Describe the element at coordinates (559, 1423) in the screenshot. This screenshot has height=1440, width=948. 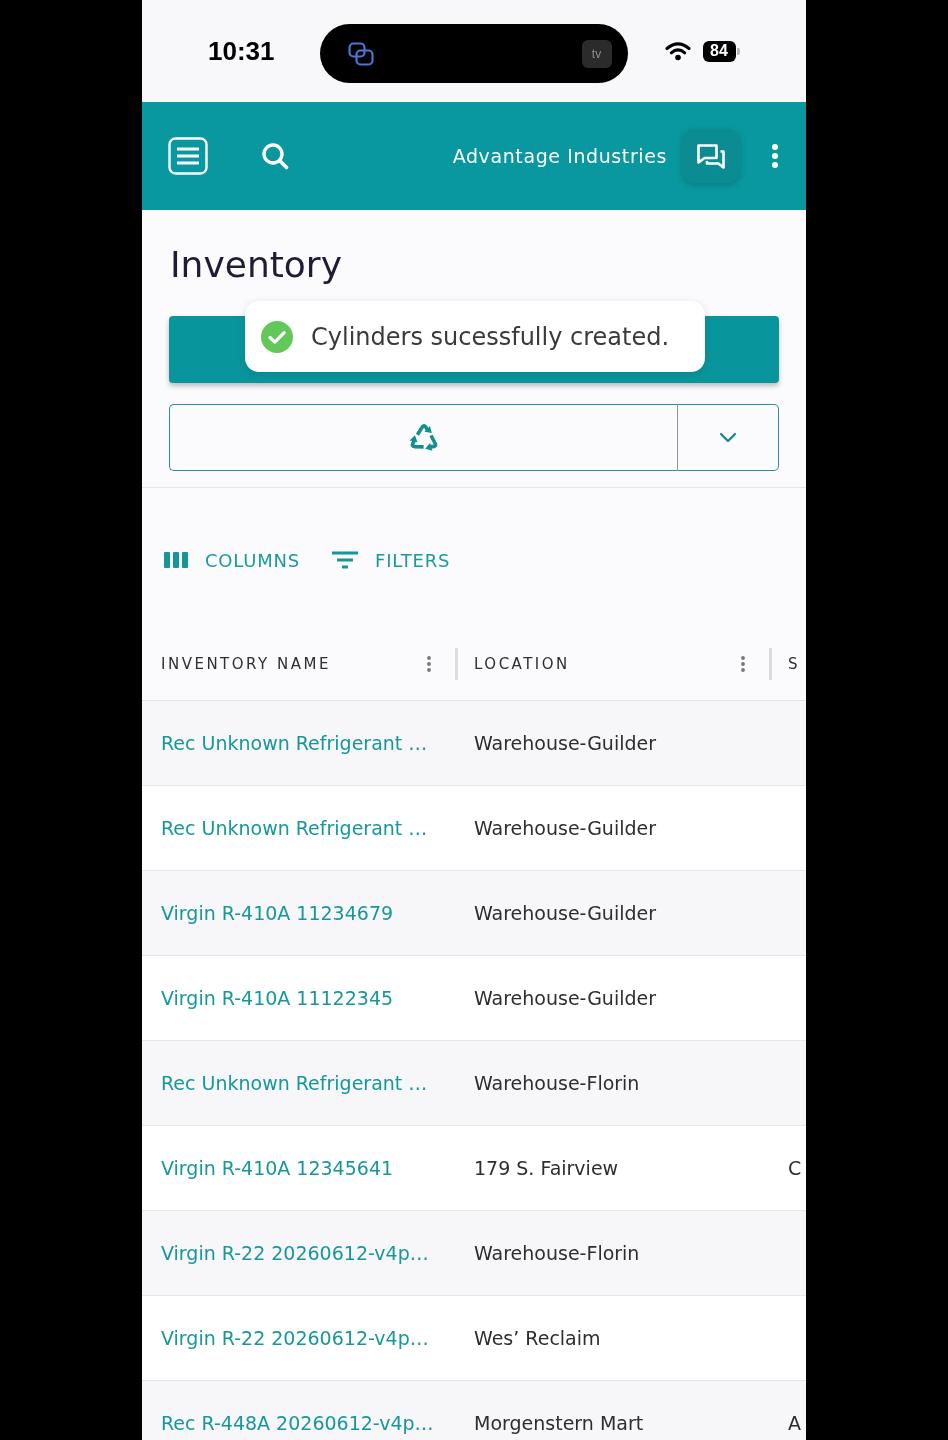
I see `location-cell: Morgenstern Mart` at that location.